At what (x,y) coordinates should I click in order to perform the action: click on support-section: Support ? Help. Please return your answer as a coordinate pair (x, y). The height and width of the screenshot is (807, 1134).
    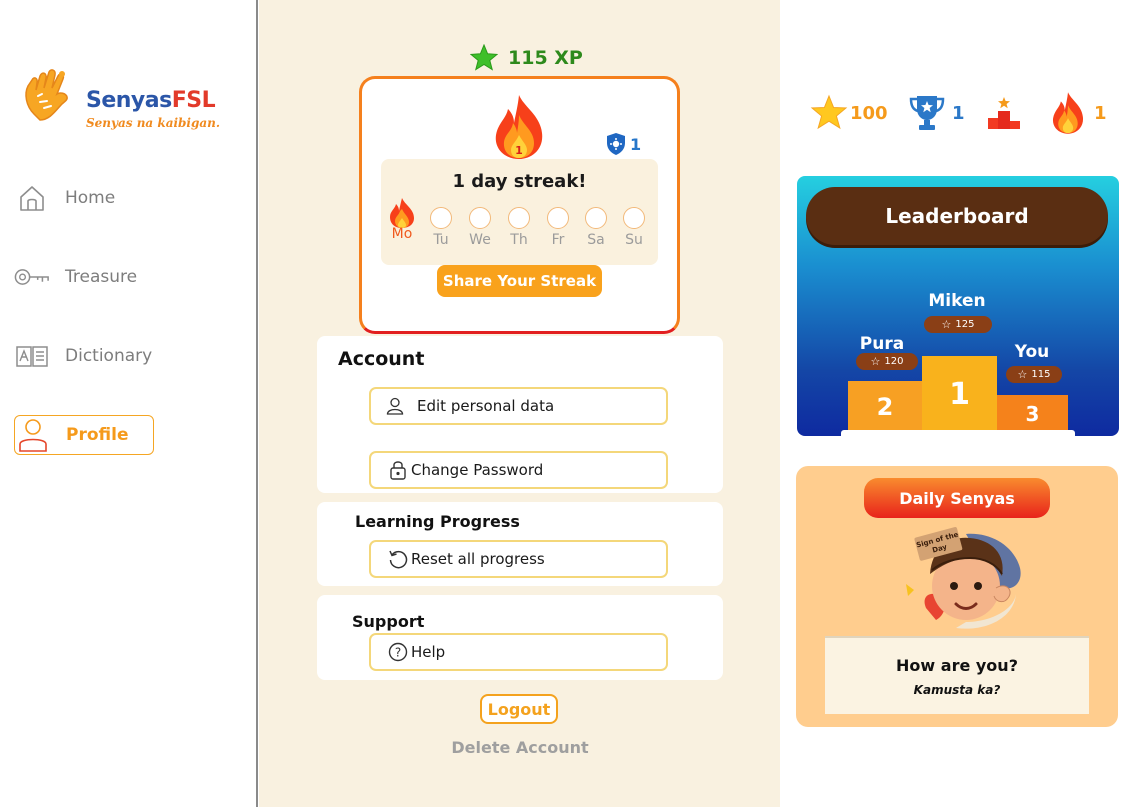
    Looking at the image, I should click on (520, 637).